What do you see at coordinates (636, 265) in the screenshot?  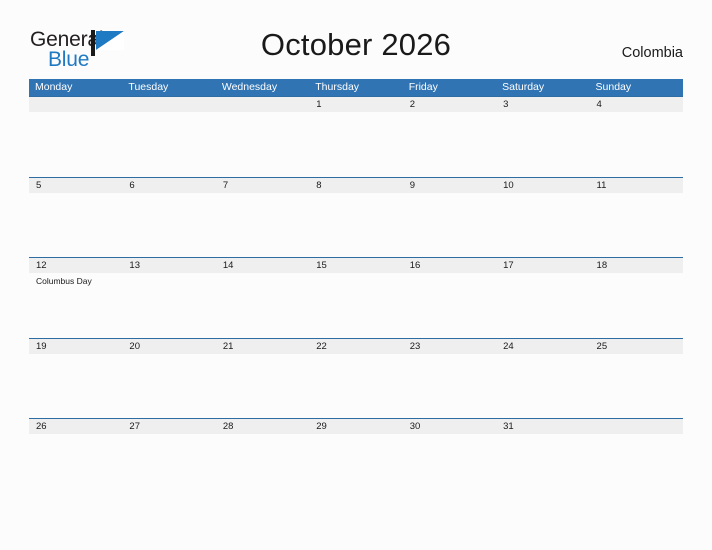 I see `day-cell-number: 18` at bounding box center [636, 265].